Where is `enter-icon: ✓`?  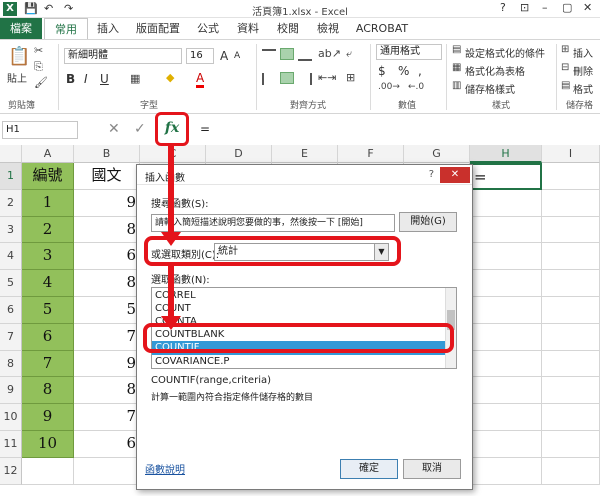
enter-icon: ✓ is located at coordinates (140, 129).